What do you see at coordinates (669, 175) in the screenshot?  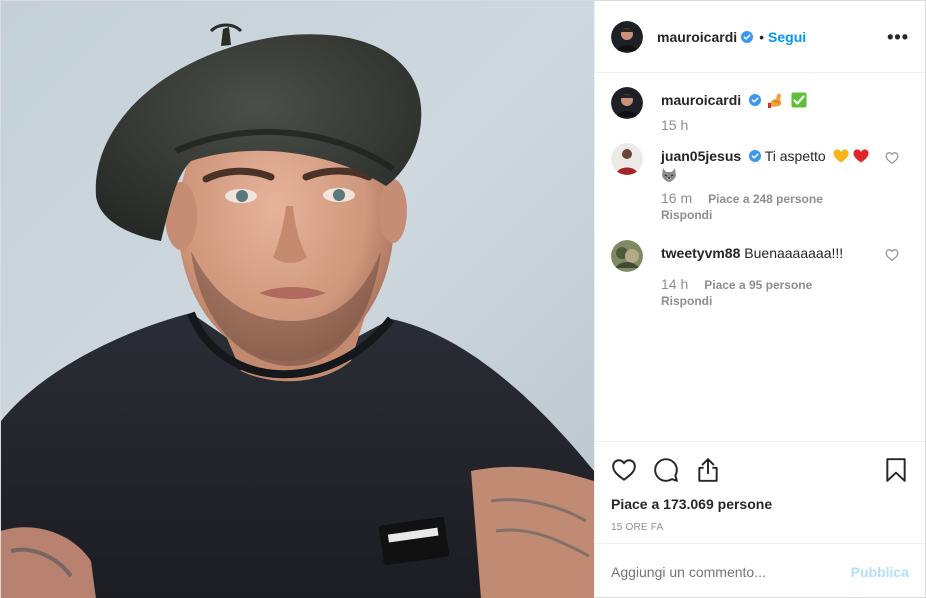 I see `wolf-face-emoji-icon` at bounding box center [669, 175].